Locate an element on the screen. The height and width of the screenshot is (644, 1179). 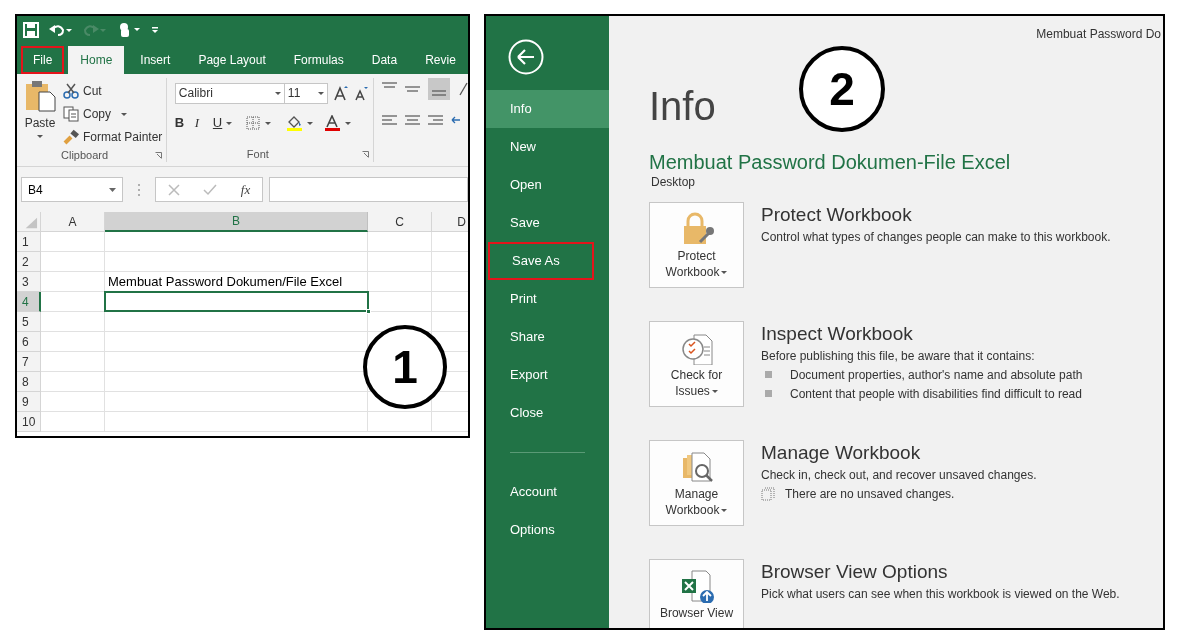
bullet-text: Content that people with disabilities find difficult to read is located at coordinates (936, 394).